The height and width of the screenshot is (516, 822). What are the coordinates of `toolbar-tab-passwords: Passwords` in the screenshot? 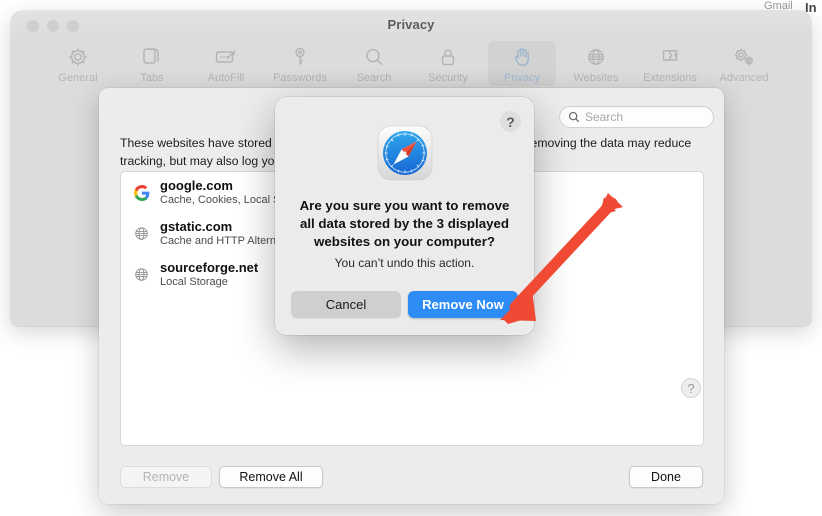 It's located at (300, 63).